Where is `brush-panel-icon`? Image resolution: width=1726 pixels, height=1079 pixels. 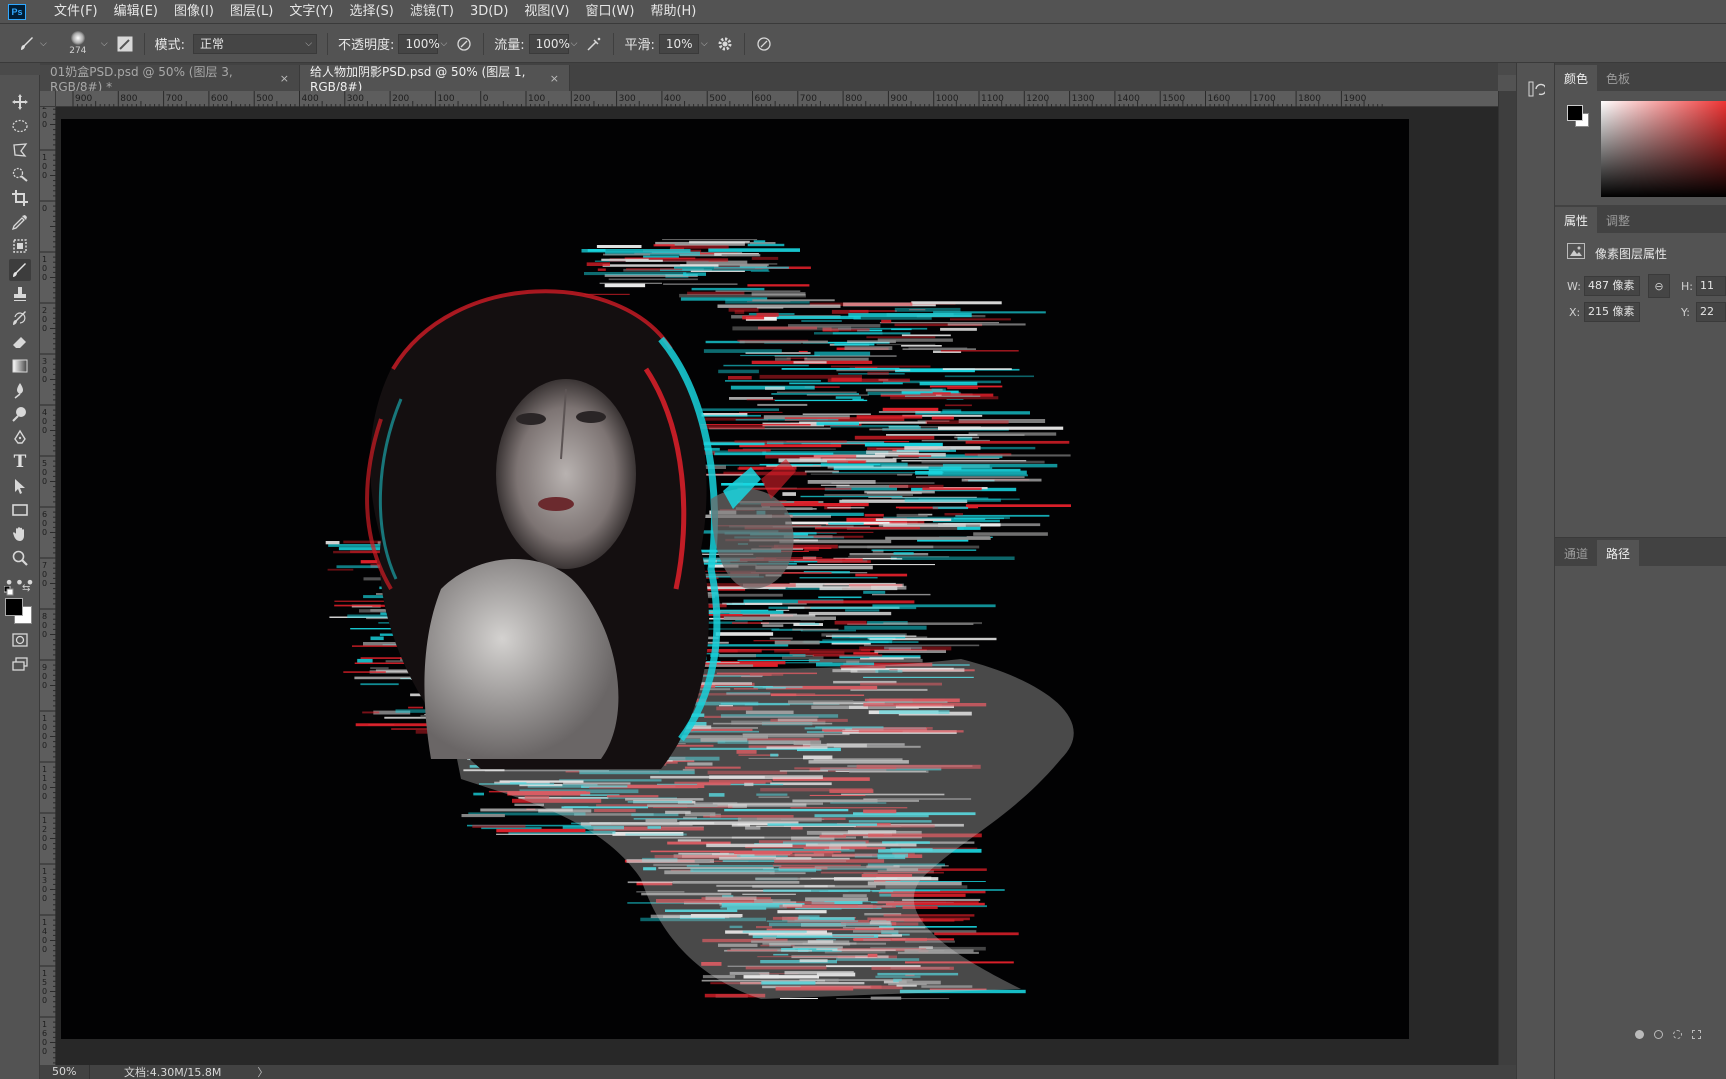
brush-panel-icon is located at coordinates (125, 44).